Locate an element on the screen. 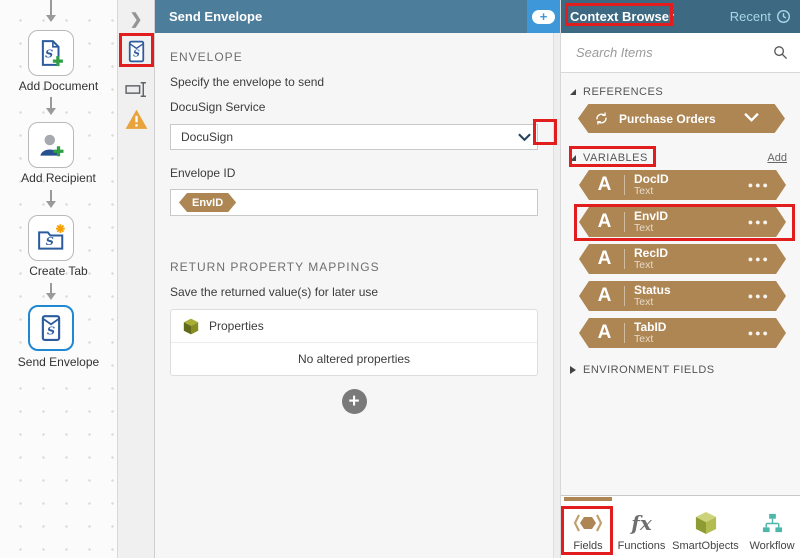  tab-functions: fx Functions is located at coordinates (641, 527).